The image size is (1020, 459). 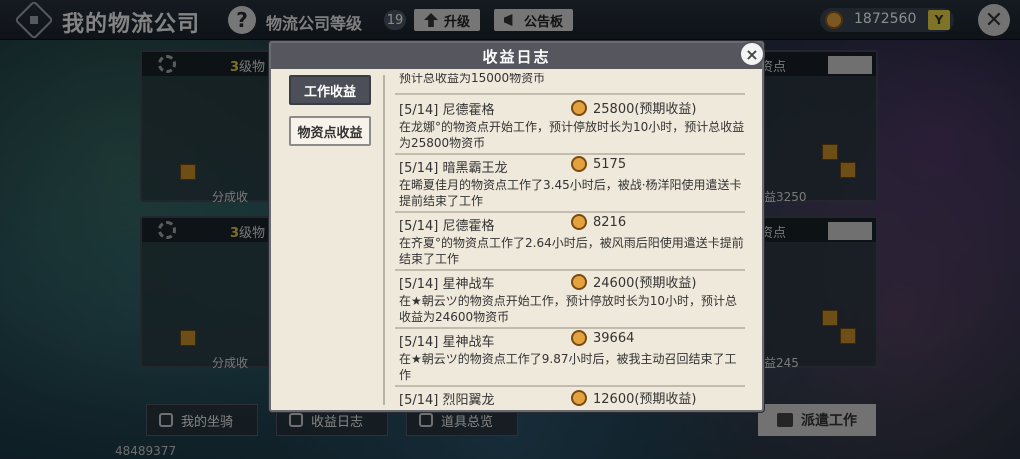 I want to click on entry-description: 在晞夏佳月的物资点工作了3.45小时后，被战·杨洋阳使用遣送卡提前结束了工作, so click(x=570, y=193).